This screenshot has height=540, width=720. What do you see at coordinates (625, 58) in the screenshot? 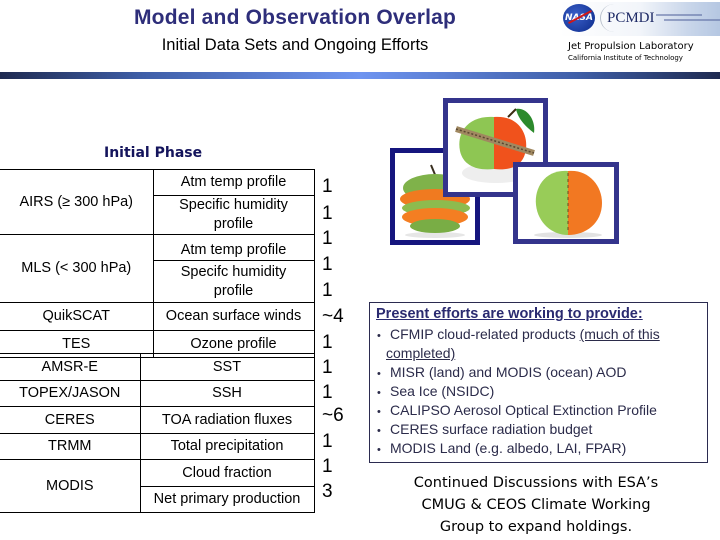
I see `caltech-logo-text: California Institute of Technology` at bounding box center [625, 58].